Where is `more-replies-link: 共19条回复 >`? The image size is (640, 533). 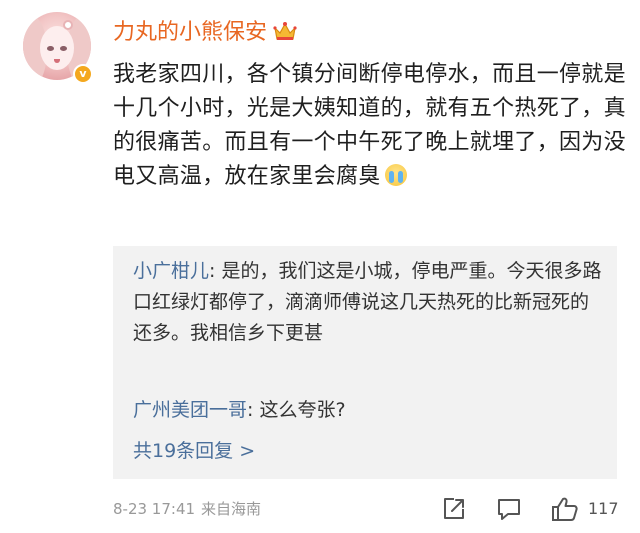 more-replies-link: 共19条回复 > is located at coordinates (194, 451).